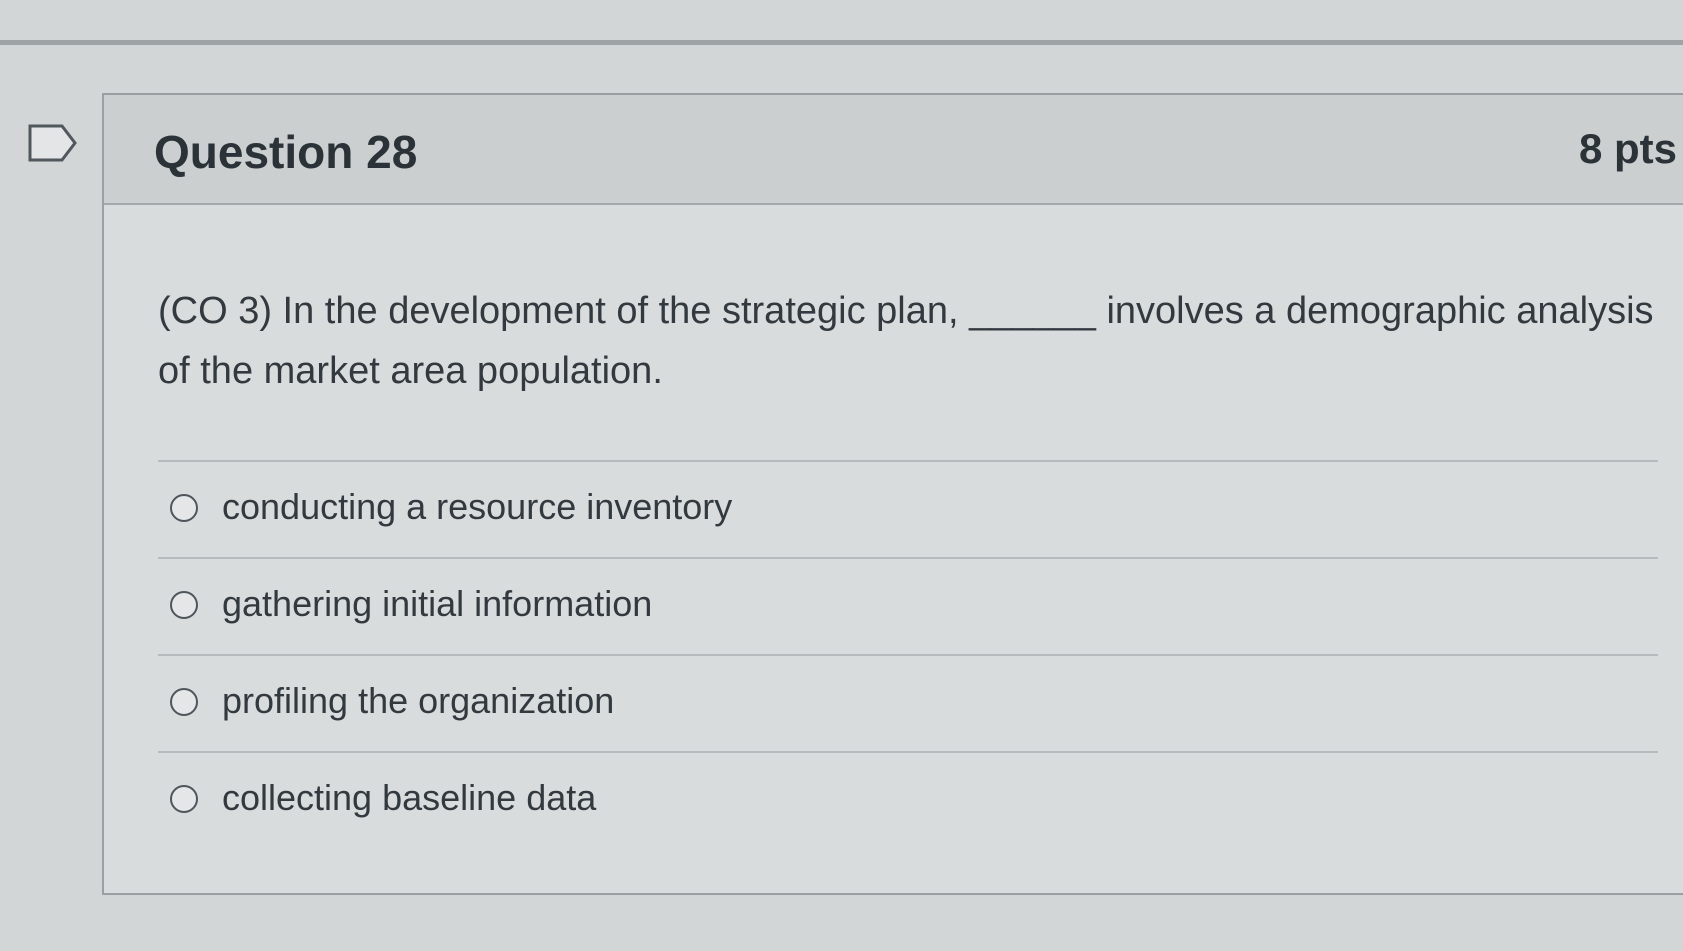 This screenshot has width=1683, height=951. Describe the element at coordinates (286, 152) in the screenshot. I see `question-title: Question 28` at that location.